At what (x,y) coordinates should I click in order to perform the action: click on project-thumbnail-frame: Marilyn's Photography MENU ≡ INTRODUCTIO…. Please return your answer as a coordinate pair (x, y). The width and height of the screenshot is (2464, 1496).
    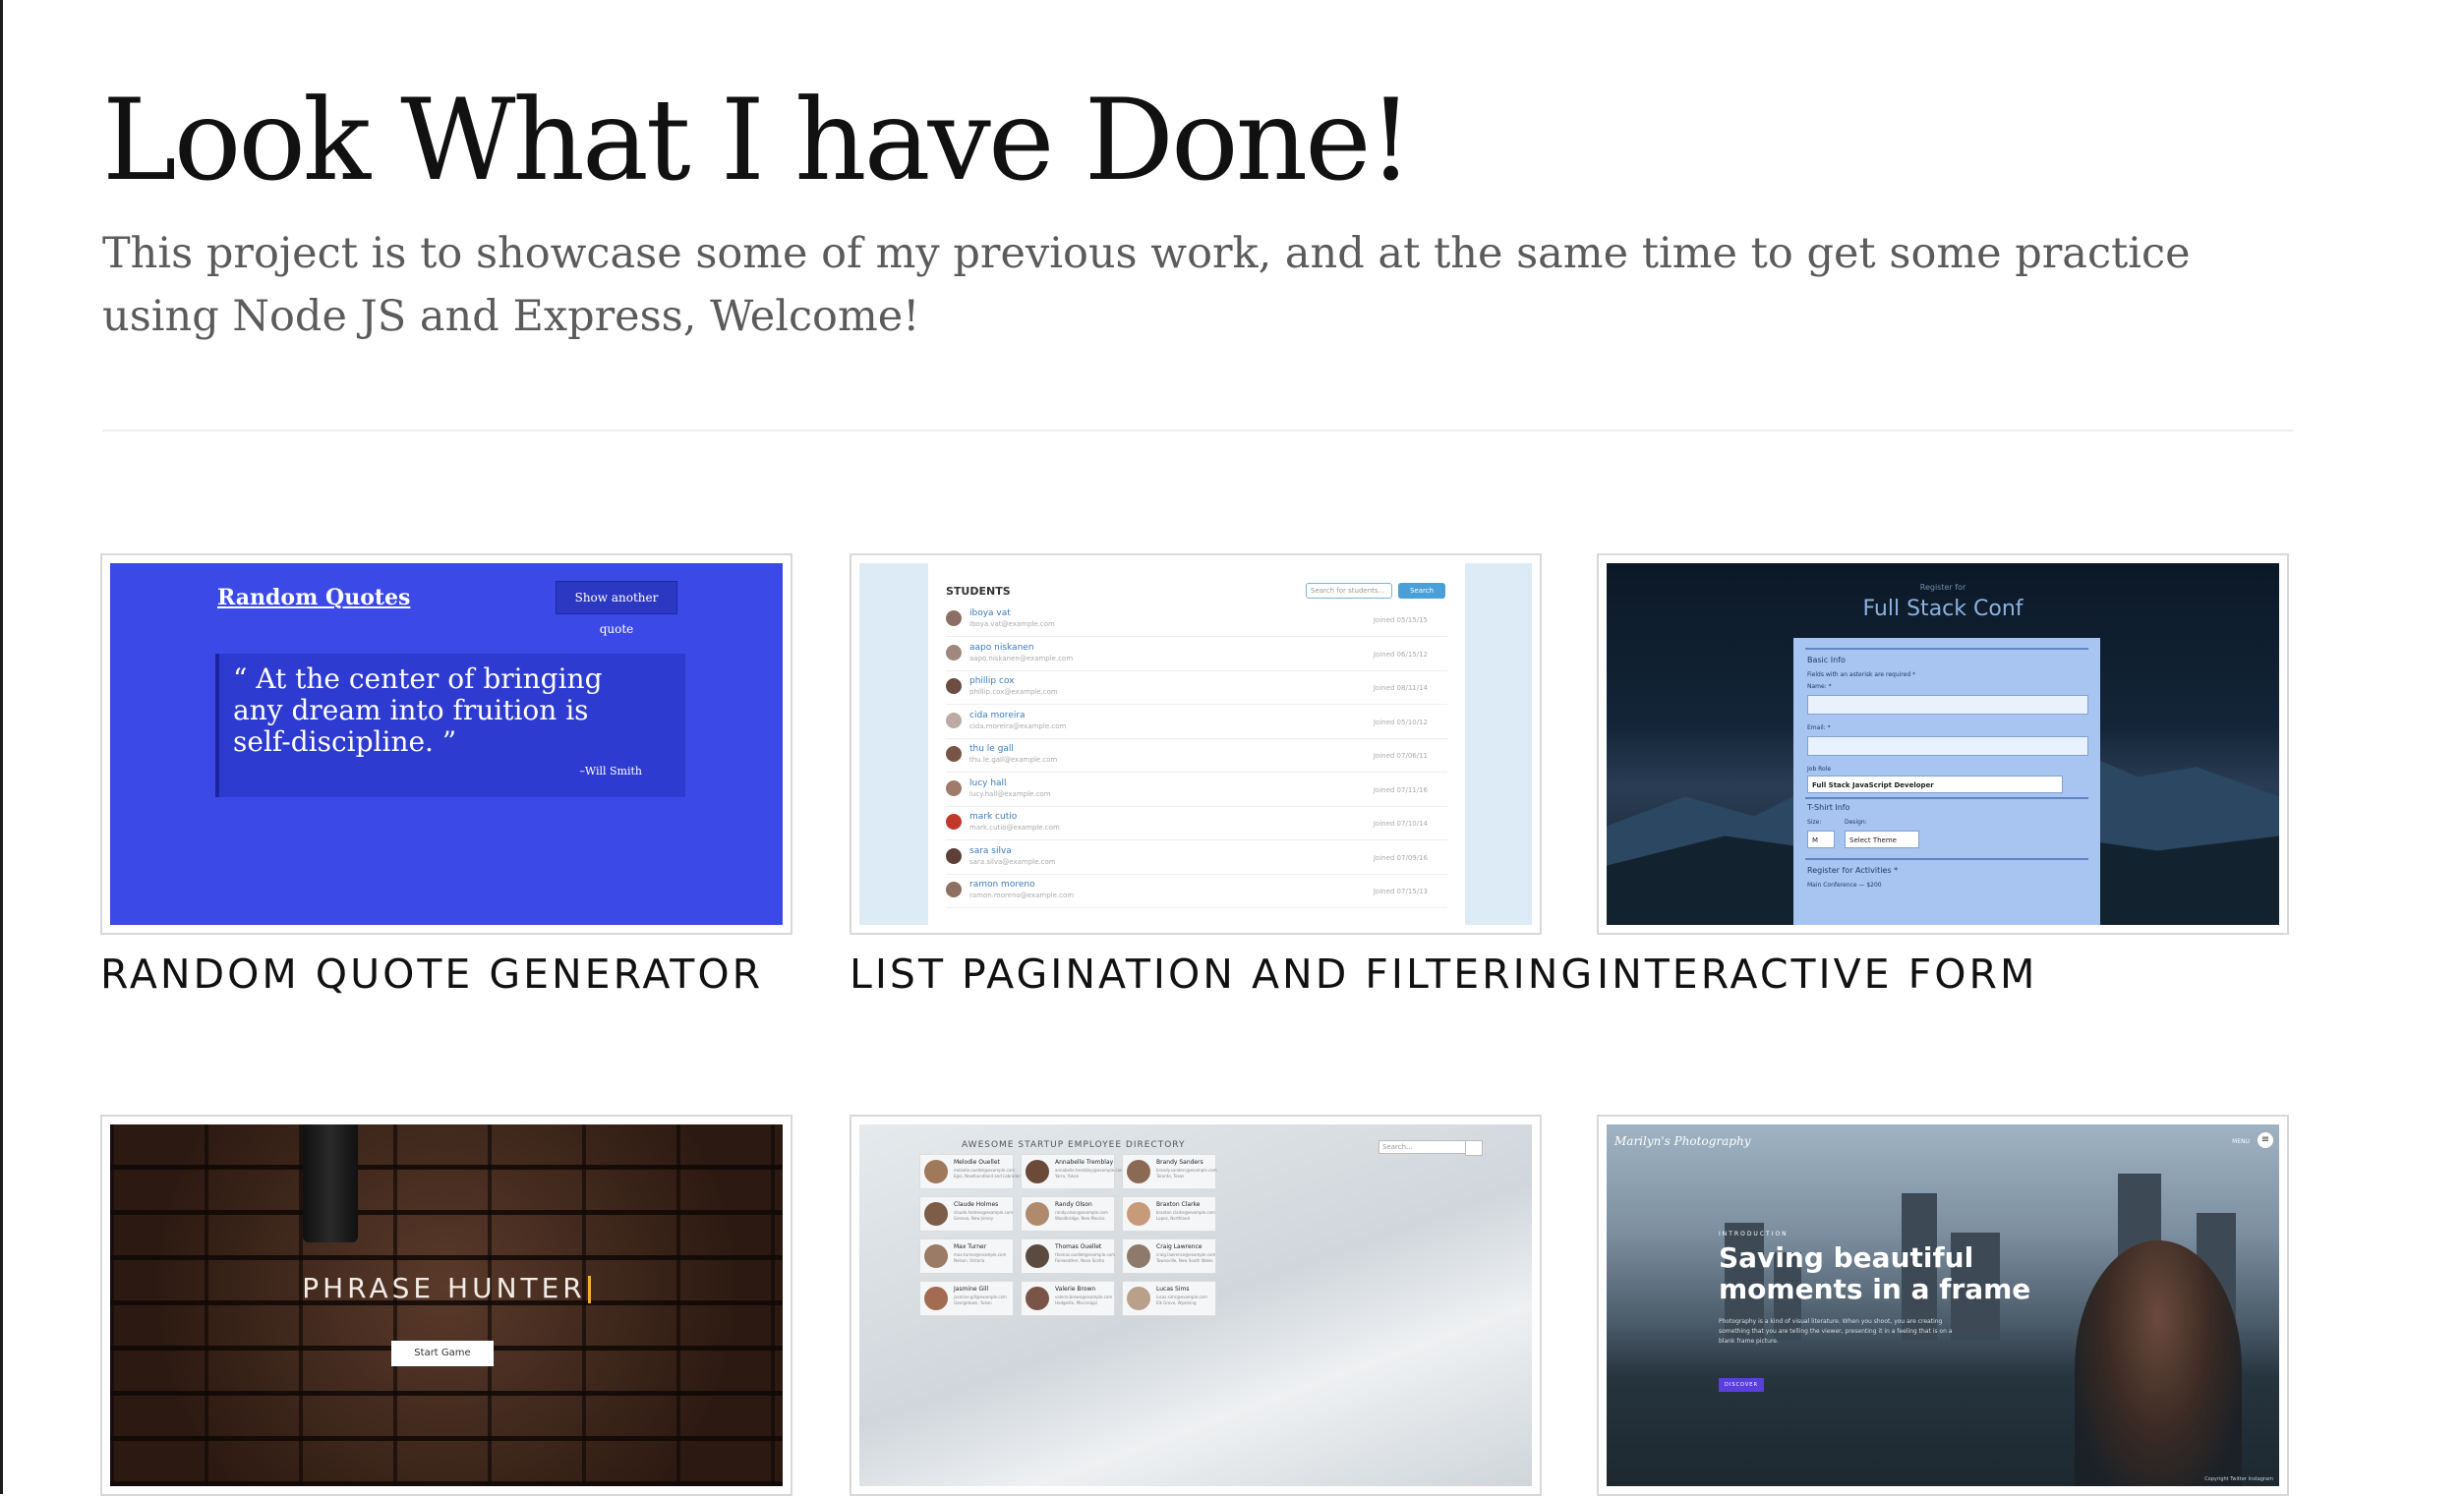
    Looking at the image, I should click on (1943, 1305).